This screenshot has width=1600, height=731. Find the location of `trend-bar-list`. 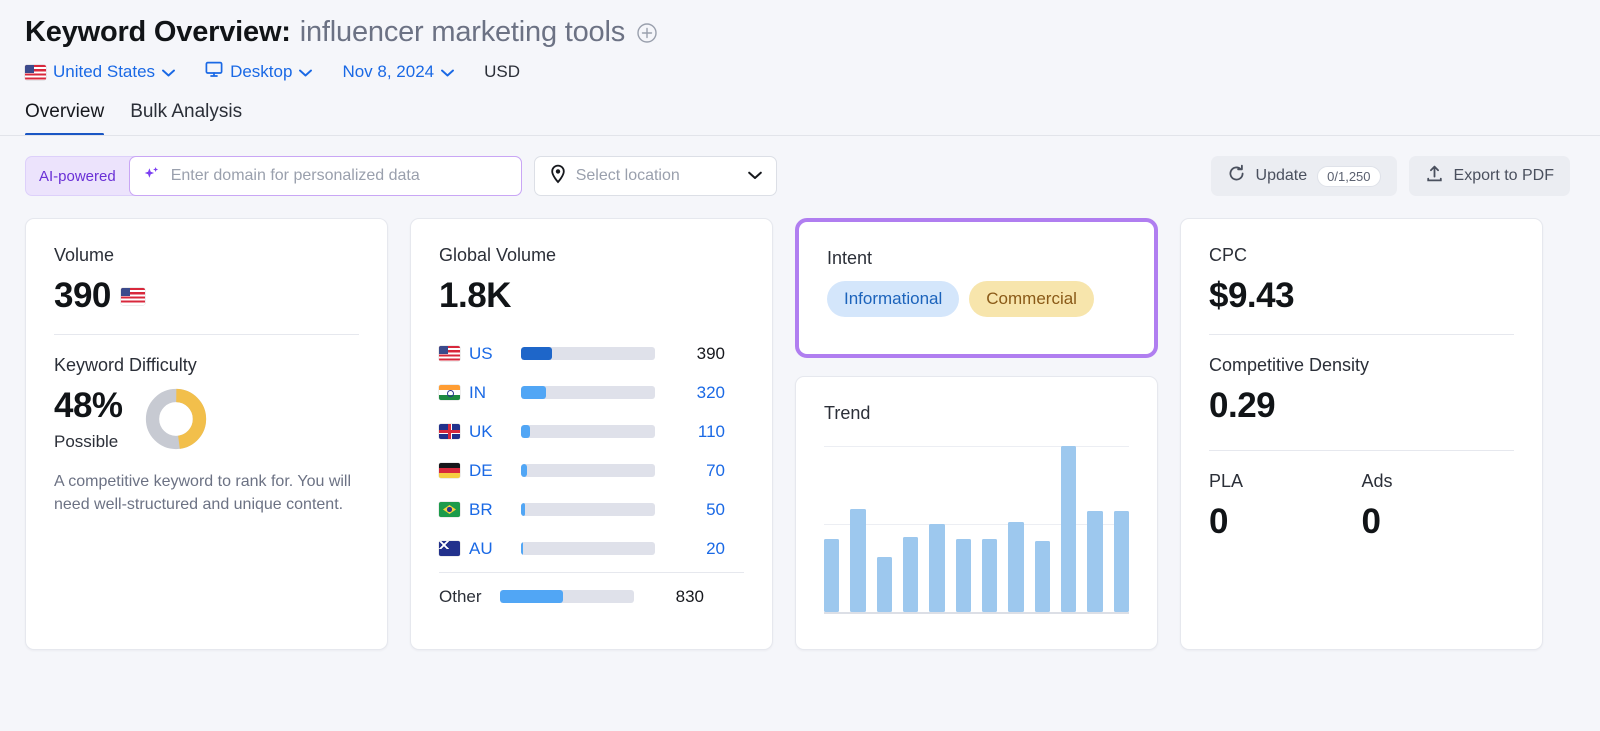

trend-bar-list is located at coordinates (976, 529).